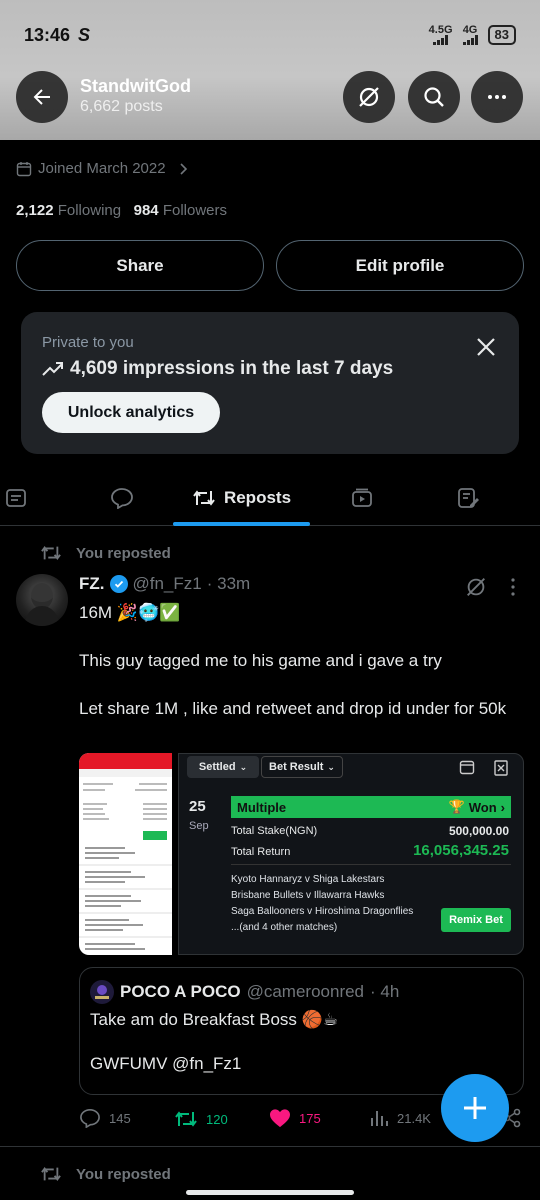 This screenshot has height=1200, width=540. What do you see at coordinates (105, 553) in the screenshot?
I see `repost-indicator: You reposted` at bounding box center [105, 553].